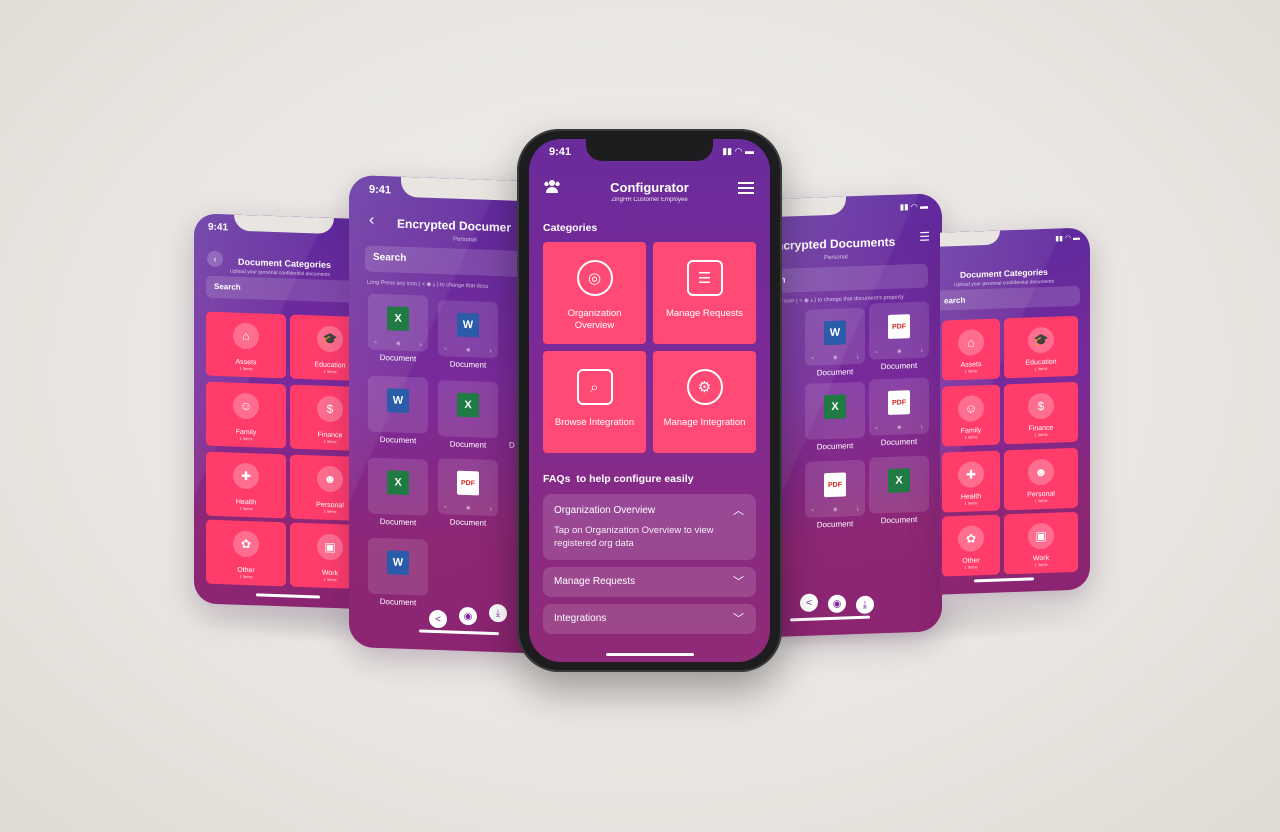 This screenshot has height=832, width=1280. I want to click on menu-icon, so click(746, 187).